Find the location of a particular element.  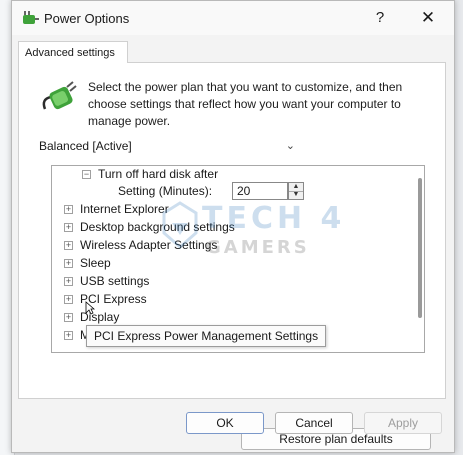

help-button: ? is located at coordinates (380, 18).